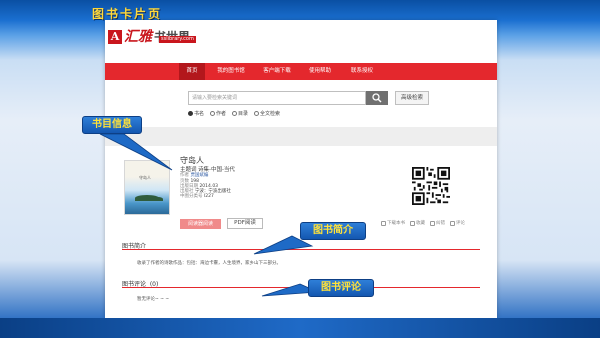 The height and width of the screenshot is (338, 600). What do you see at coordinates (277, 71) in the screenshot?
I see `nav-item-client-download: 客户端下载` at bounding box center [277, 71].